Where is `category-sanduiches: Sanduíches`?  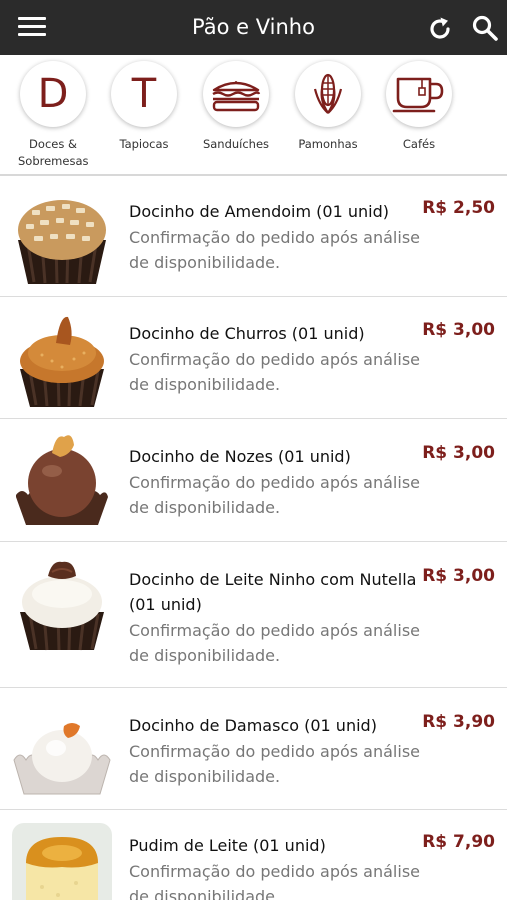 category-sanduiches: Sanduíches is located at coordinates (236, 107).